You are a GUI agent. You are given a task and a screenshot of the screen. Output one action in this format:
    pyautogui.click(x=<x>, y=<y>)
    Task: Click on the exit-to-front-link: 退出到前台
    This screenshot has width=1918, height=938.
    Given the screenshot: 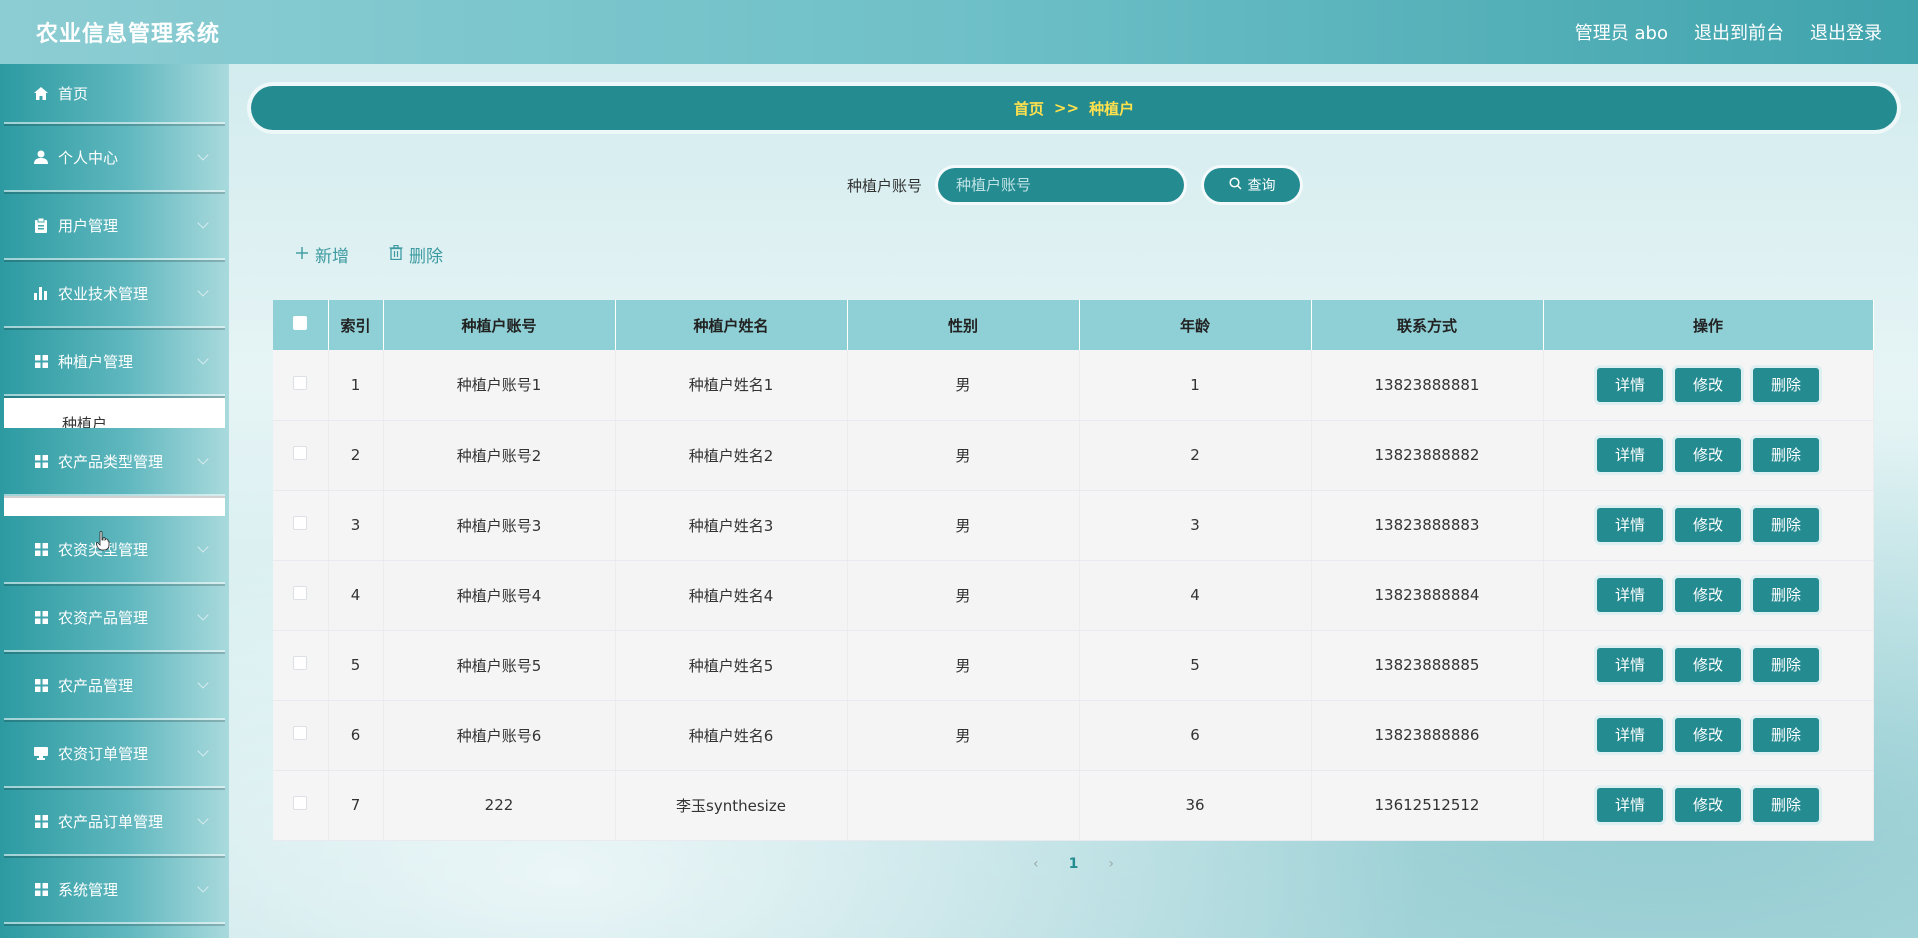 What is the action you would take?
    pyautogui.click(x=1739, y=32)
    